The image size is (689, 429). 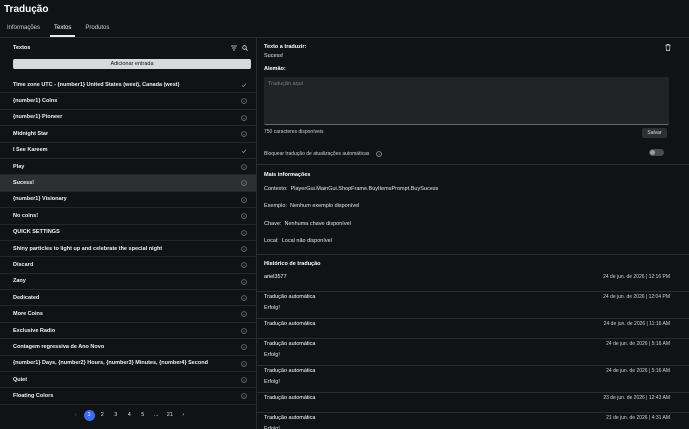 I want to click on page-3-button: 3, so click(x=116, y=415).